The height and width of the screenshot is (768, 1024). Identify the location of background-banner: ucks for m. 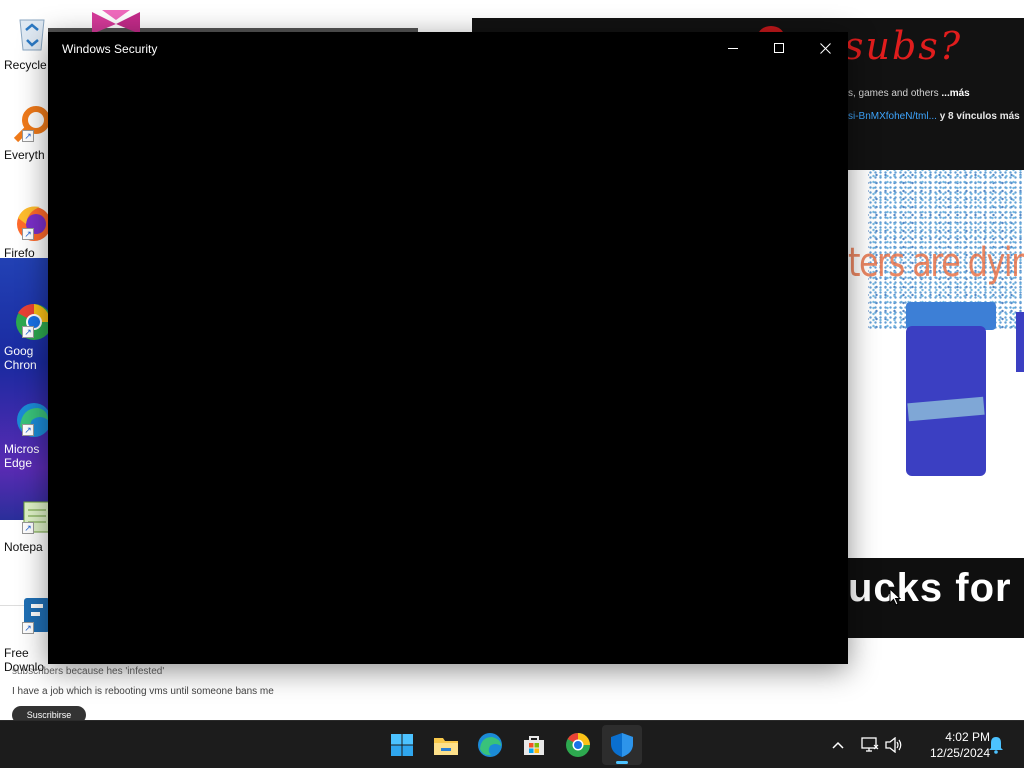
(936, 598).